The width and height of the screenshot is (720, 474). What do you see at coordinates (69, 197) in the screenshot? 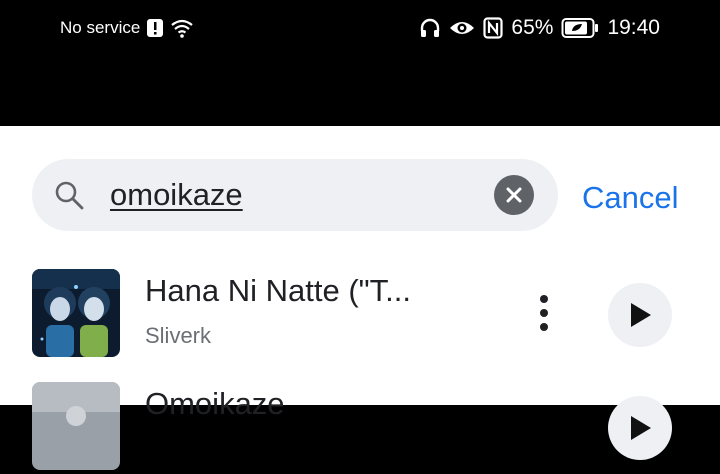
I see `search-icon` at bounding box center [69, 197].